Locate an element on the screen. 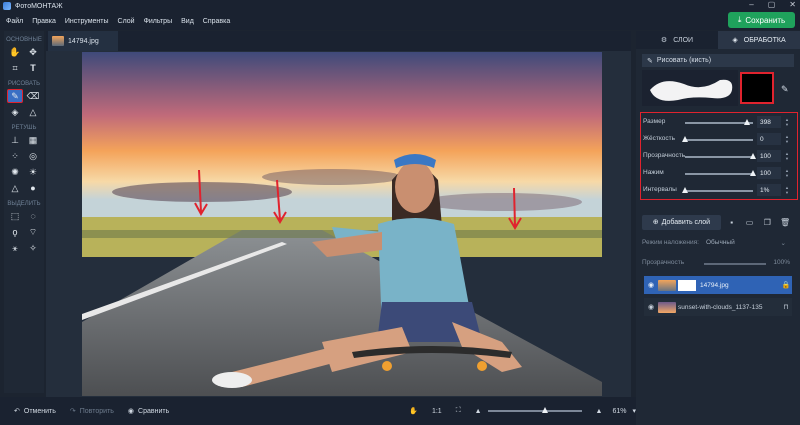  magic-wand-icon: ✧ is located at coordinates (33, 248).